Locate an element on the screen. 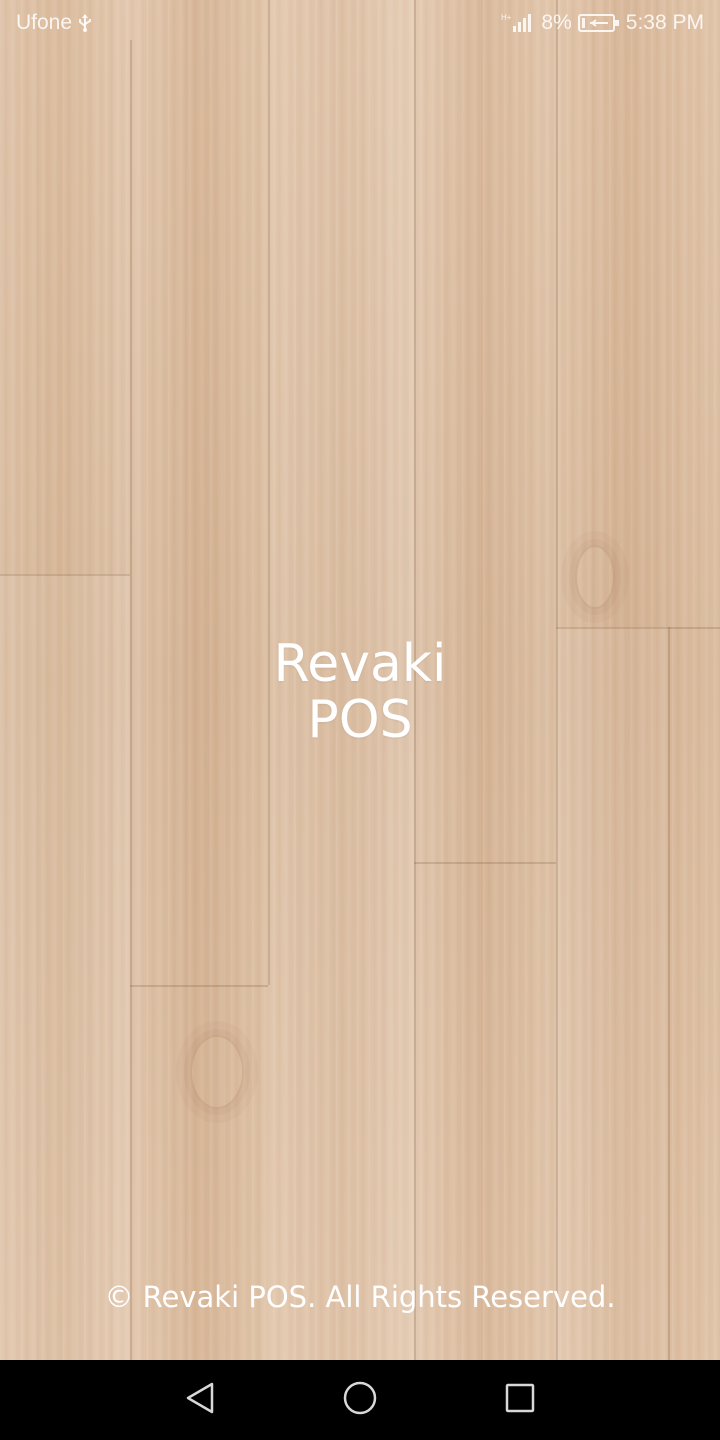 This screenshot has height=1440, width=720. signal-icon: H+ is located at coordinates (518, 23).